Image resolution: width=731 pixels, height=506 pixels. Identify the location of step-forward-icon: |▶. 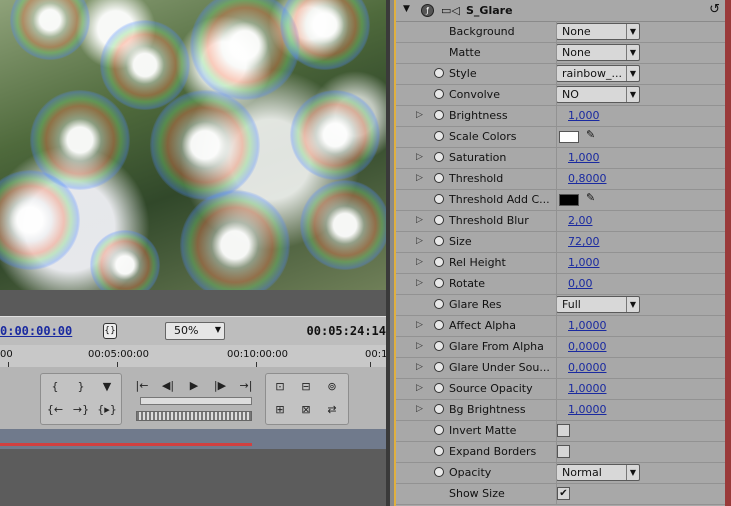
(220, 386).